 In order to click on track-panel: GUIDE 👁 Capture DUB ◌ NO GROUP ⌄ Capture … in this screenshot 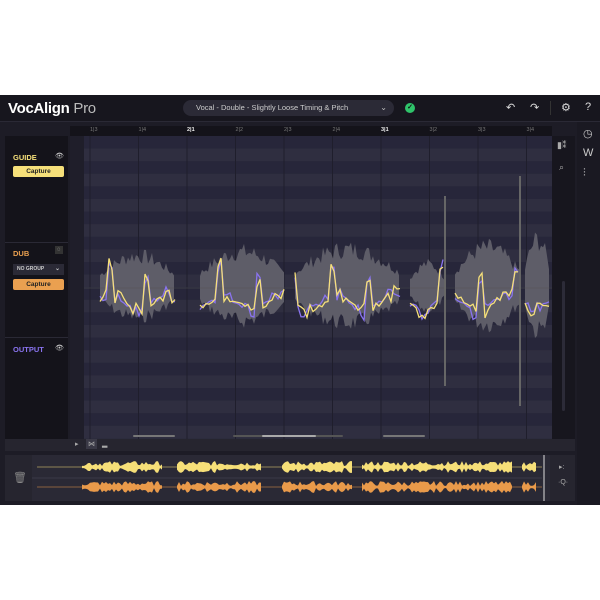, I will do `click(36, 287)`.